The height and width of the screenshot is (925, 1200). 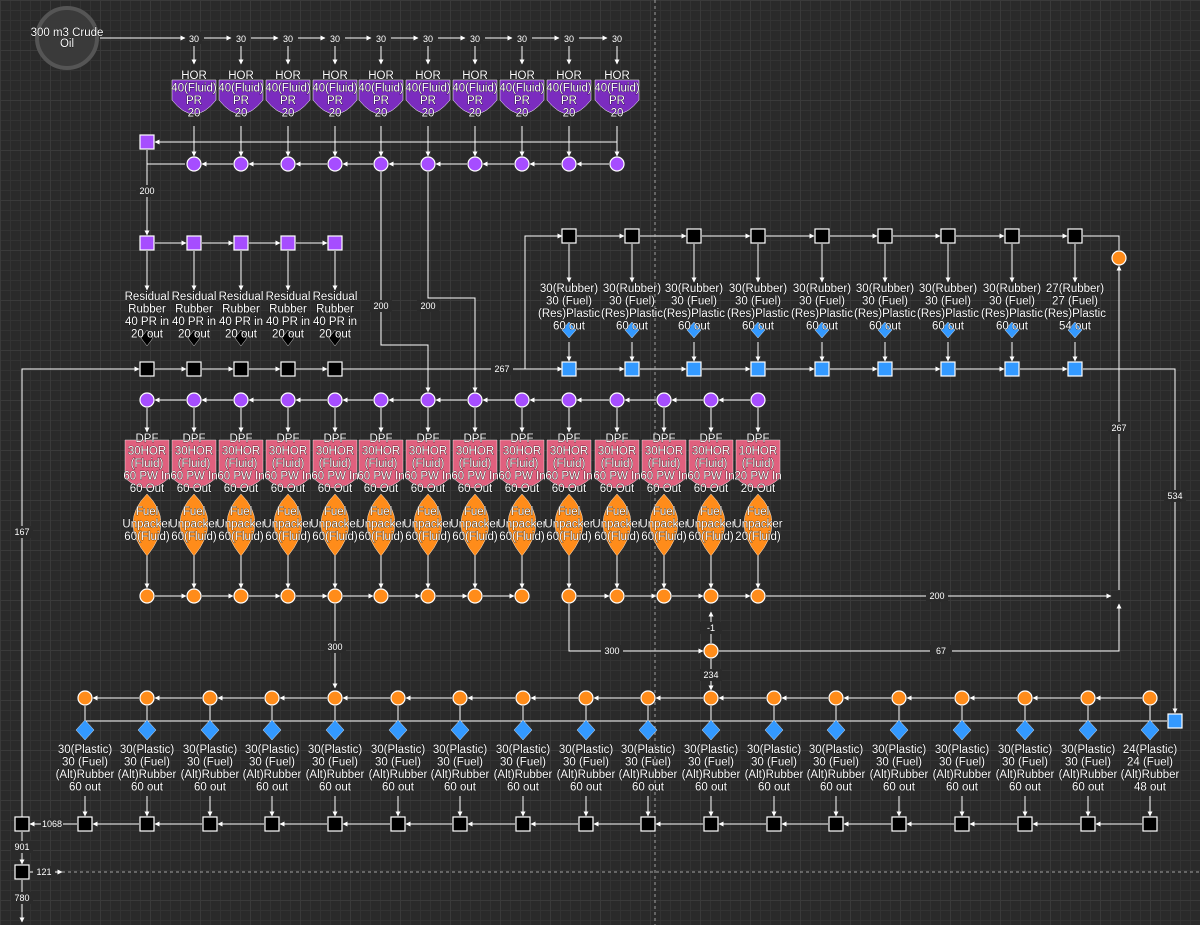 I want to click on edge-label: 780, so click(x=21, y=898).